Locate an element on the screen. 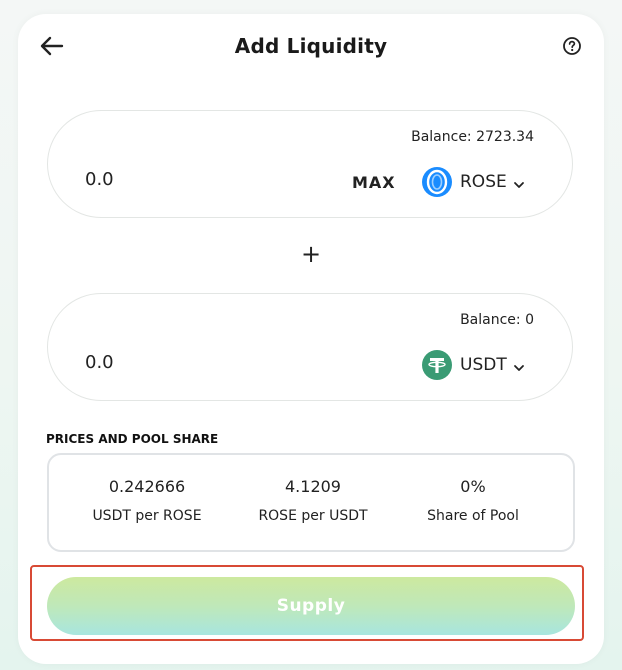  header: Add Liquidity is located at coordinates (311, 46).